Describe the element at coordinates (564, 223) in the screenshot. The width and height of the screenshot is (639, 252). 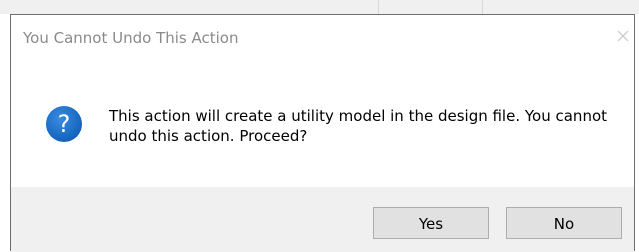
I see `no-button: No` at that location.